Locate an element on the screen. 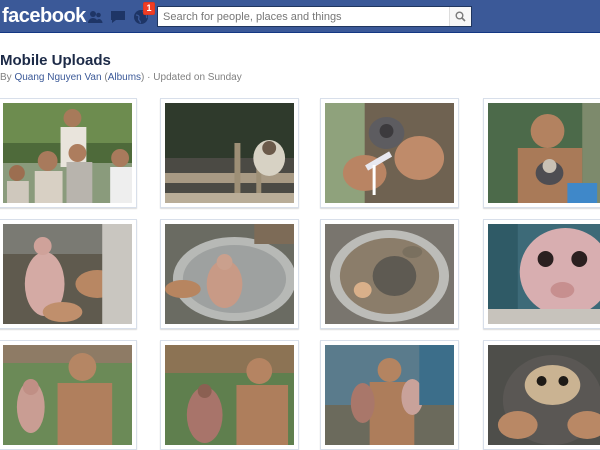 This screenshot has width=600, height=450. byline-by: By is located at coordinates (6, 77).